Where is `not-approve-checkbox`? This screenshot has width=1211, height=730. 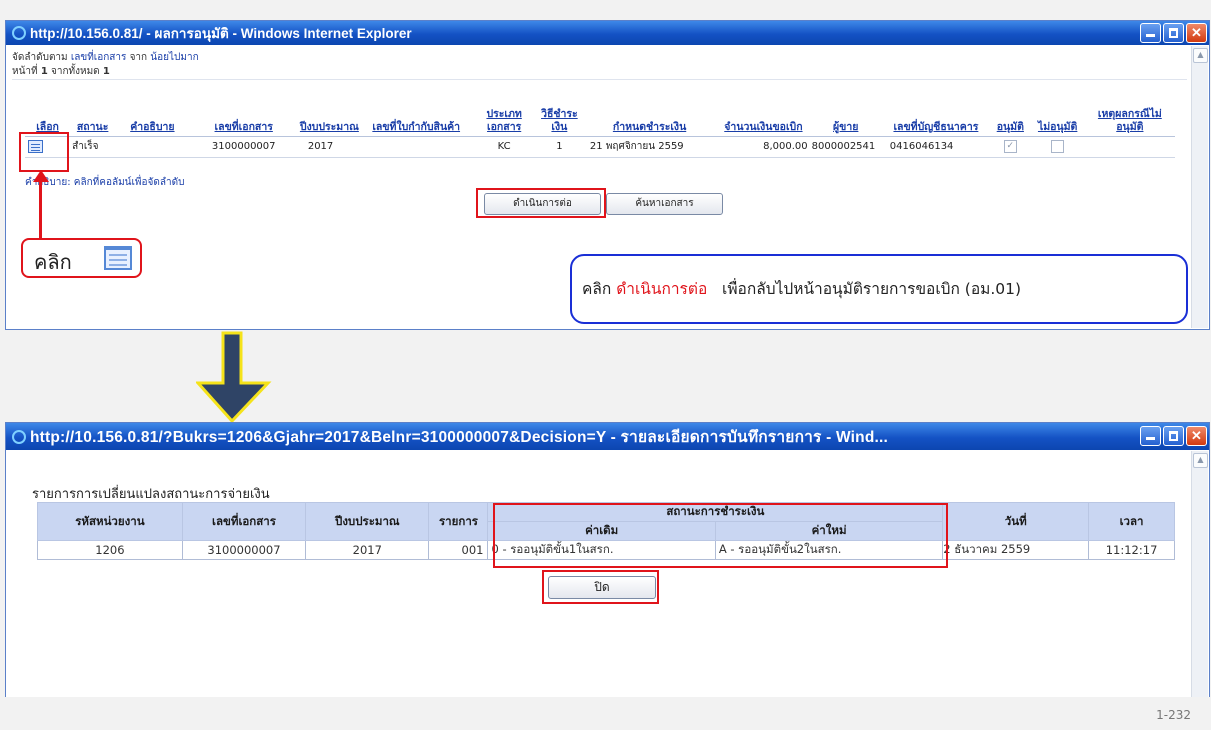 not-approve-checkbox is located at coordinates (1058, 146).